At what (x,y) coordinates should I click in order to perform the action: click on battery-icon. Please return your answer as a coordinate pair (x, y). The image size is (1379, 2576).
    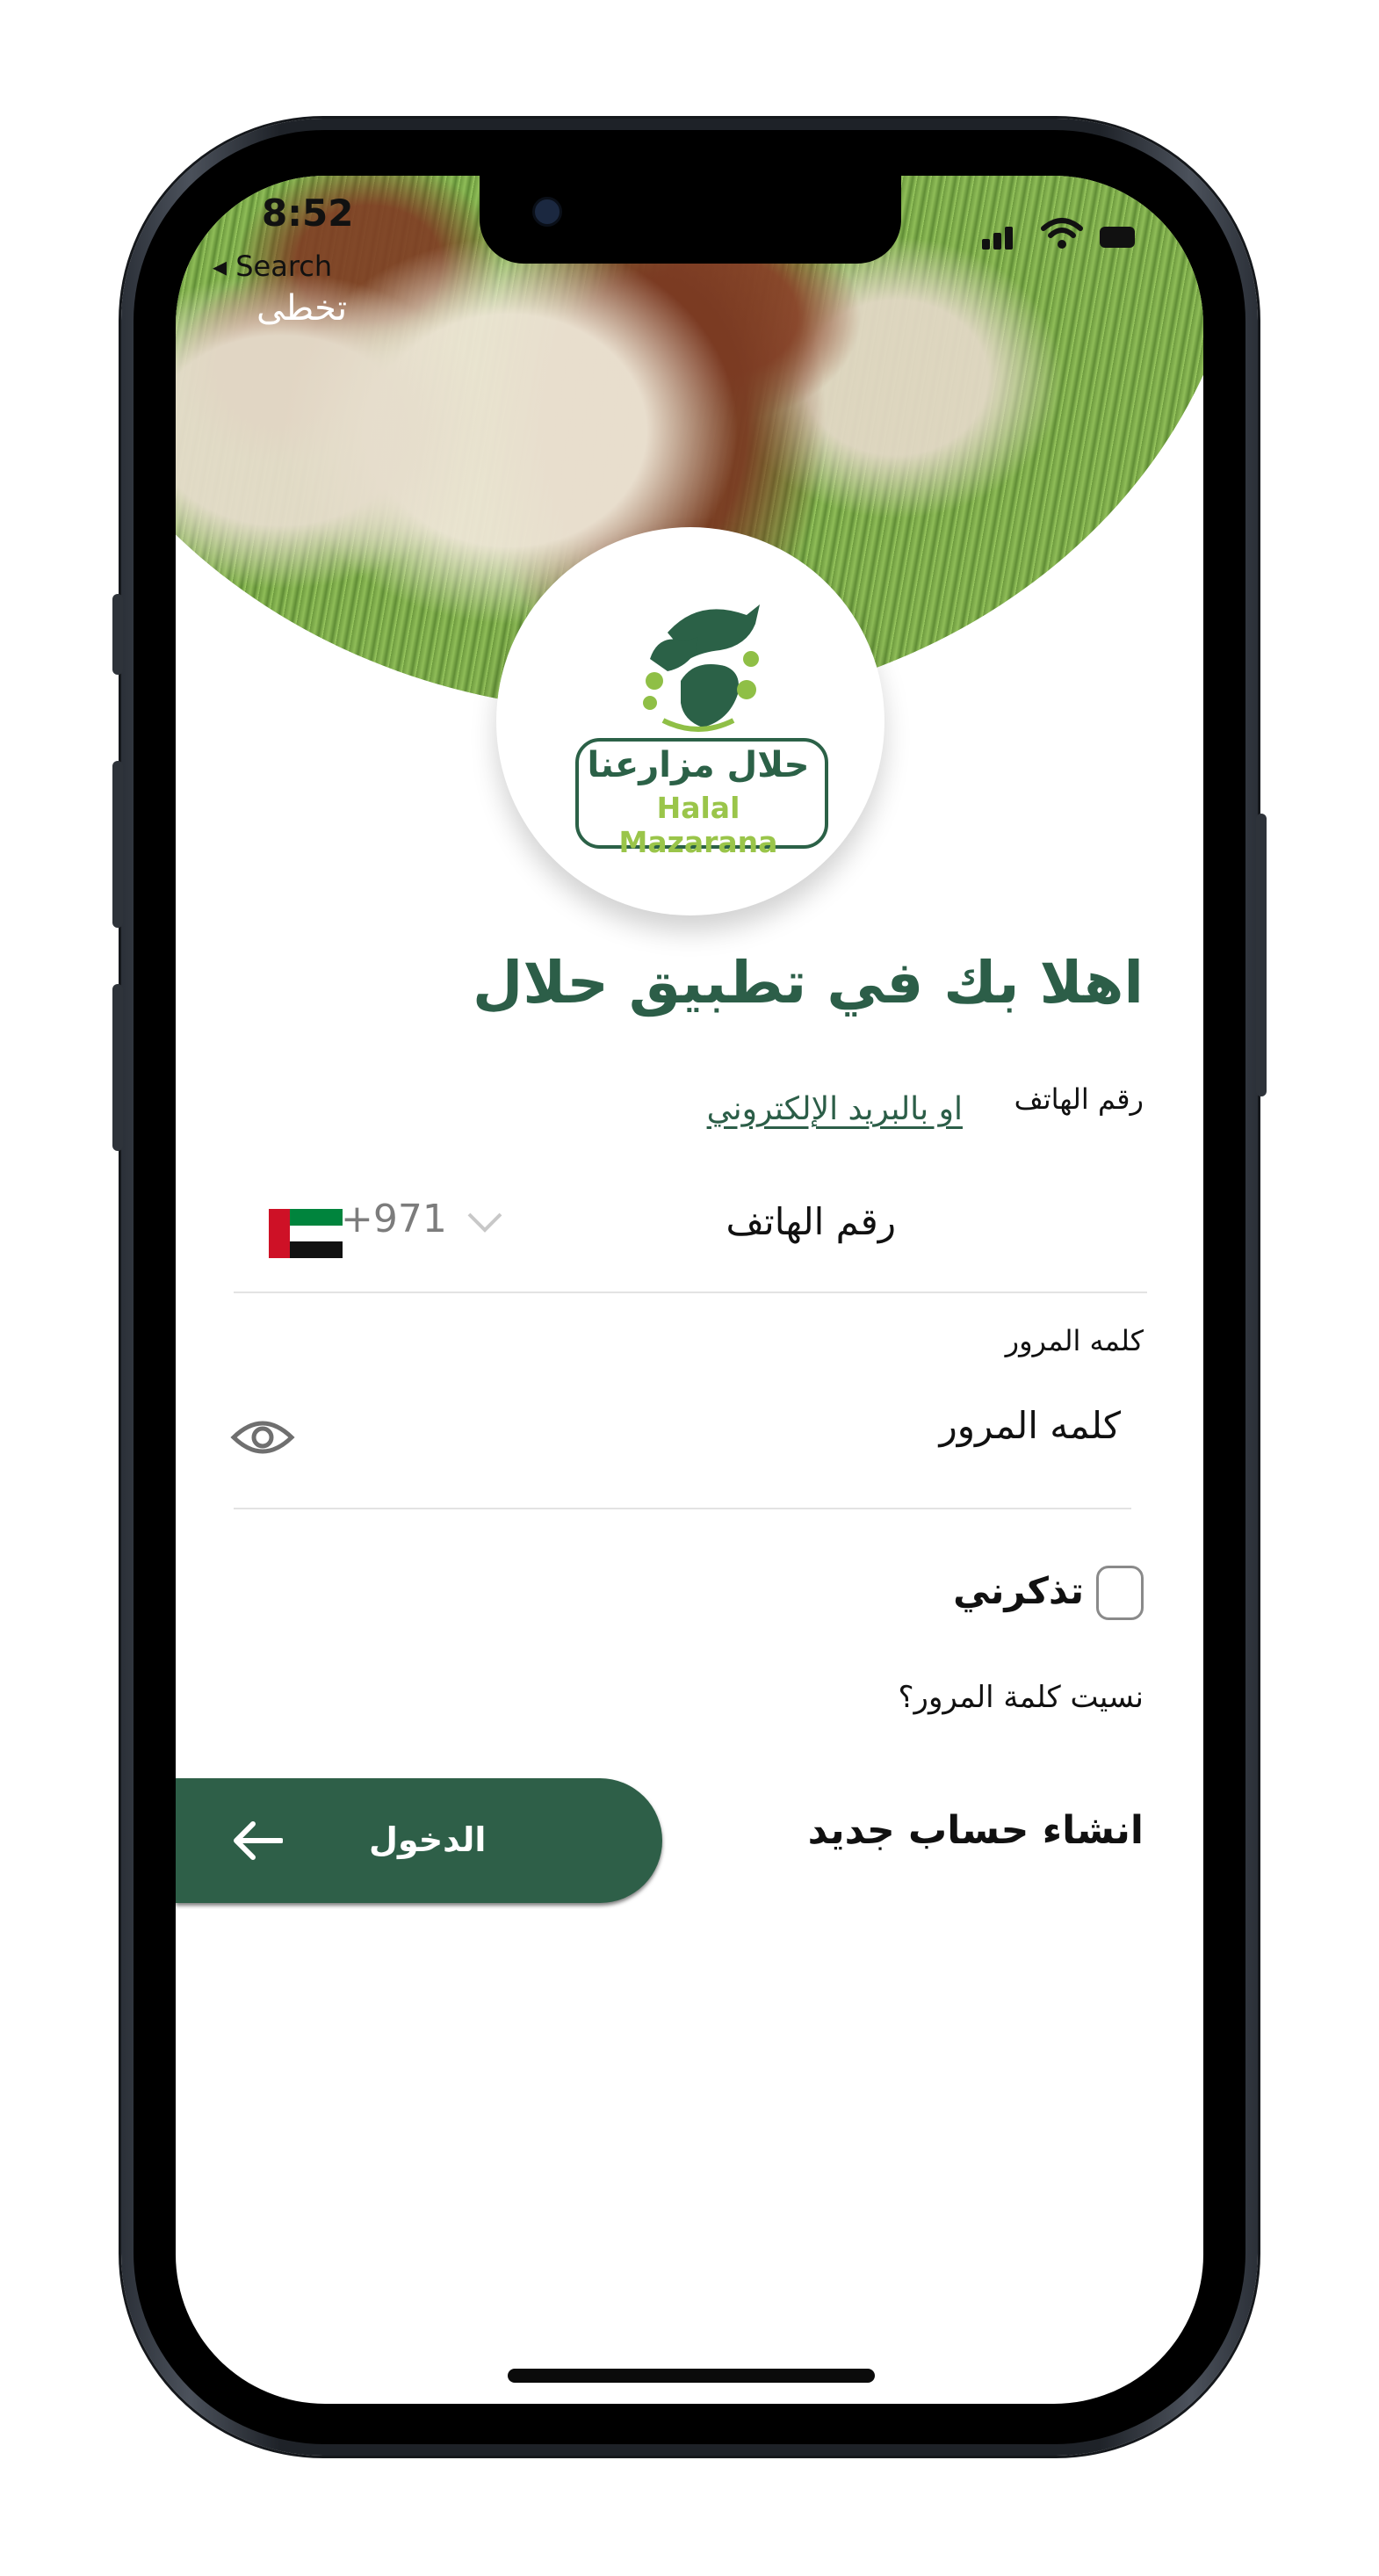
    Looking at the image, I should click on (1117, 237).